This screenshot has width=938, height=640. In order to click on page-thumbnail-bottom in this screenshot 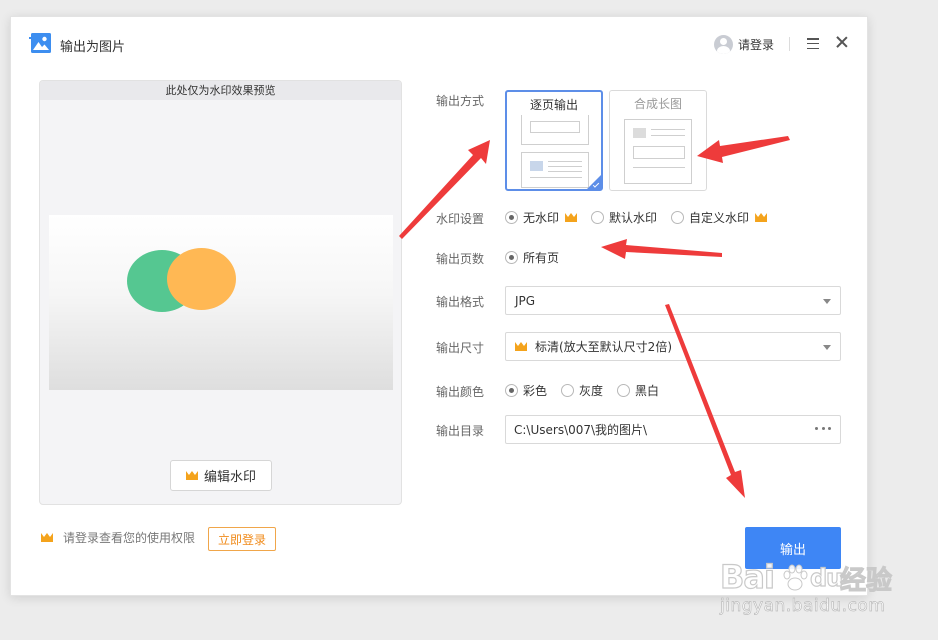, I will do `click(555, 170)`.